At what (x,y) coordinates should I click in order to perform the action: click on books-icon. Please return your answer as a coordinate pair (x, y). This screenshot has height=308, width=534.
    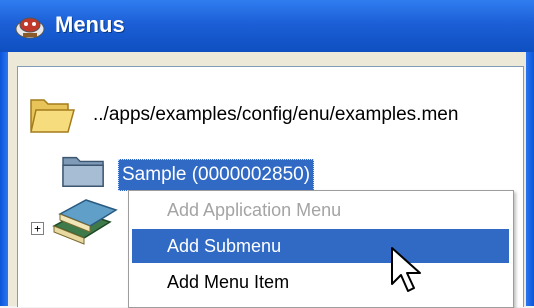
    Looking at the image, I should click on (90, 221).